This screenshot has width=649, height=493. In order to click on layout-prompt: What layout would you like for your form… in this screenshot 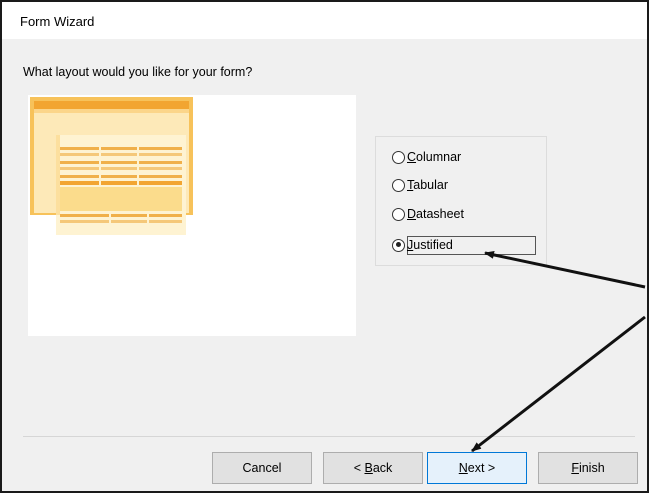, I will do `click(138, 72)`.